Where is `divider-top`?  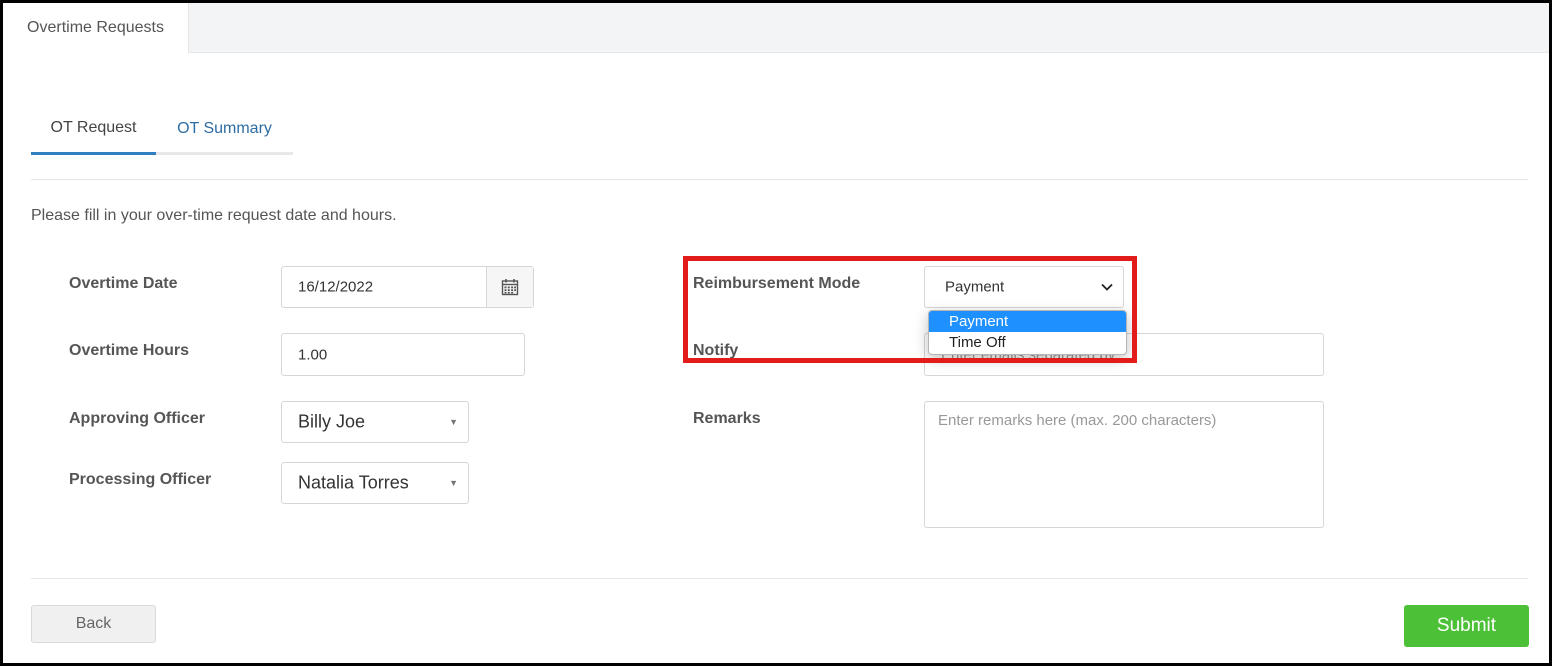 divider-top is located at coordinates (779, 179).